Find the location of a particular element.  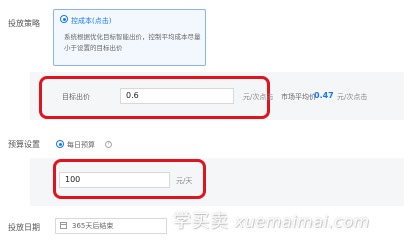

target-bid-unit: 元/次点击 is located at coordinates (258, 97).